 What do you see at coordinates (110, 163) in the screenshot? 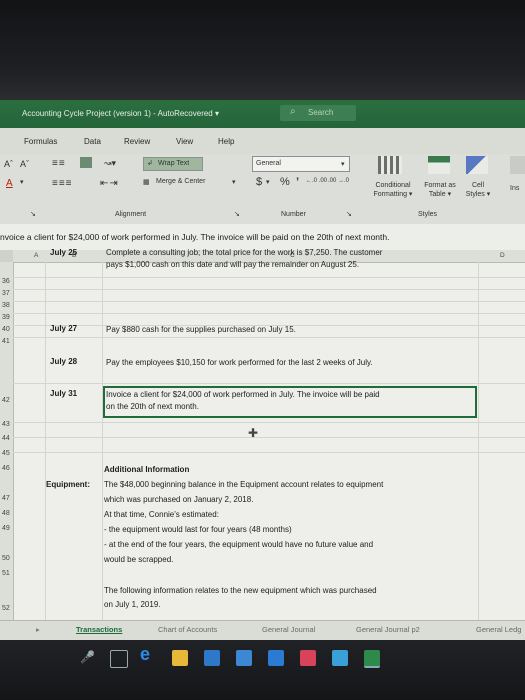
I see `orientation-icon: ↝▾` at bounding box center [110, 163].